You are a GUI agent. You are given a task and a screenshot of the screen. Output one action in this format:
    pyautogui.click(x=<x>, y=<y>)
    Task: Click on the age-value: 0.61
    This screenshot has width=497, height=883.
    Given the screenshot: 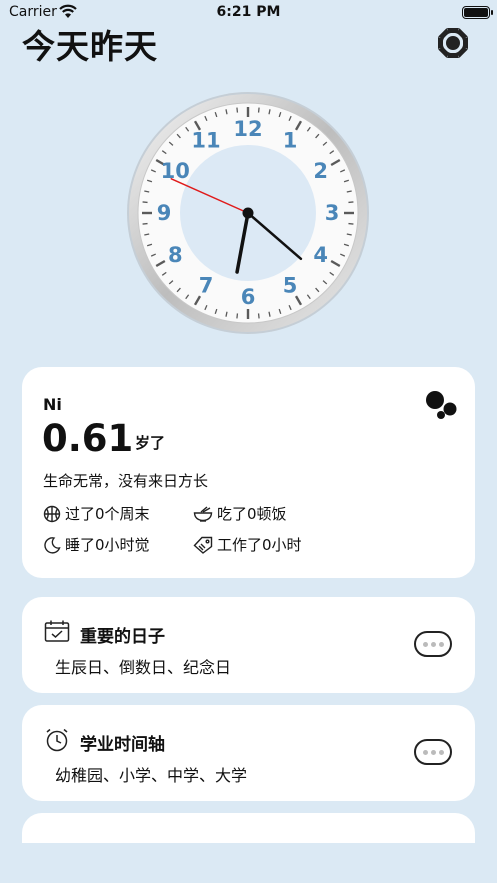 What is the action you would take?
    pyautogui.click(x=88, y=438)
    